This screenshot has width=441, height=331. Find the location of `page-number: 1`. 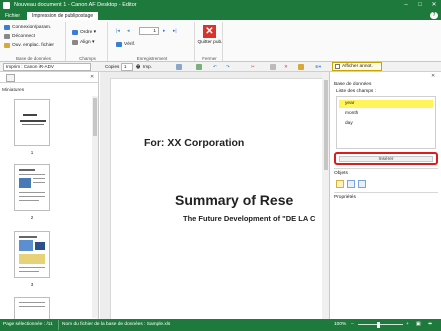

page-number: 1 is located at coordinates (32, 152).